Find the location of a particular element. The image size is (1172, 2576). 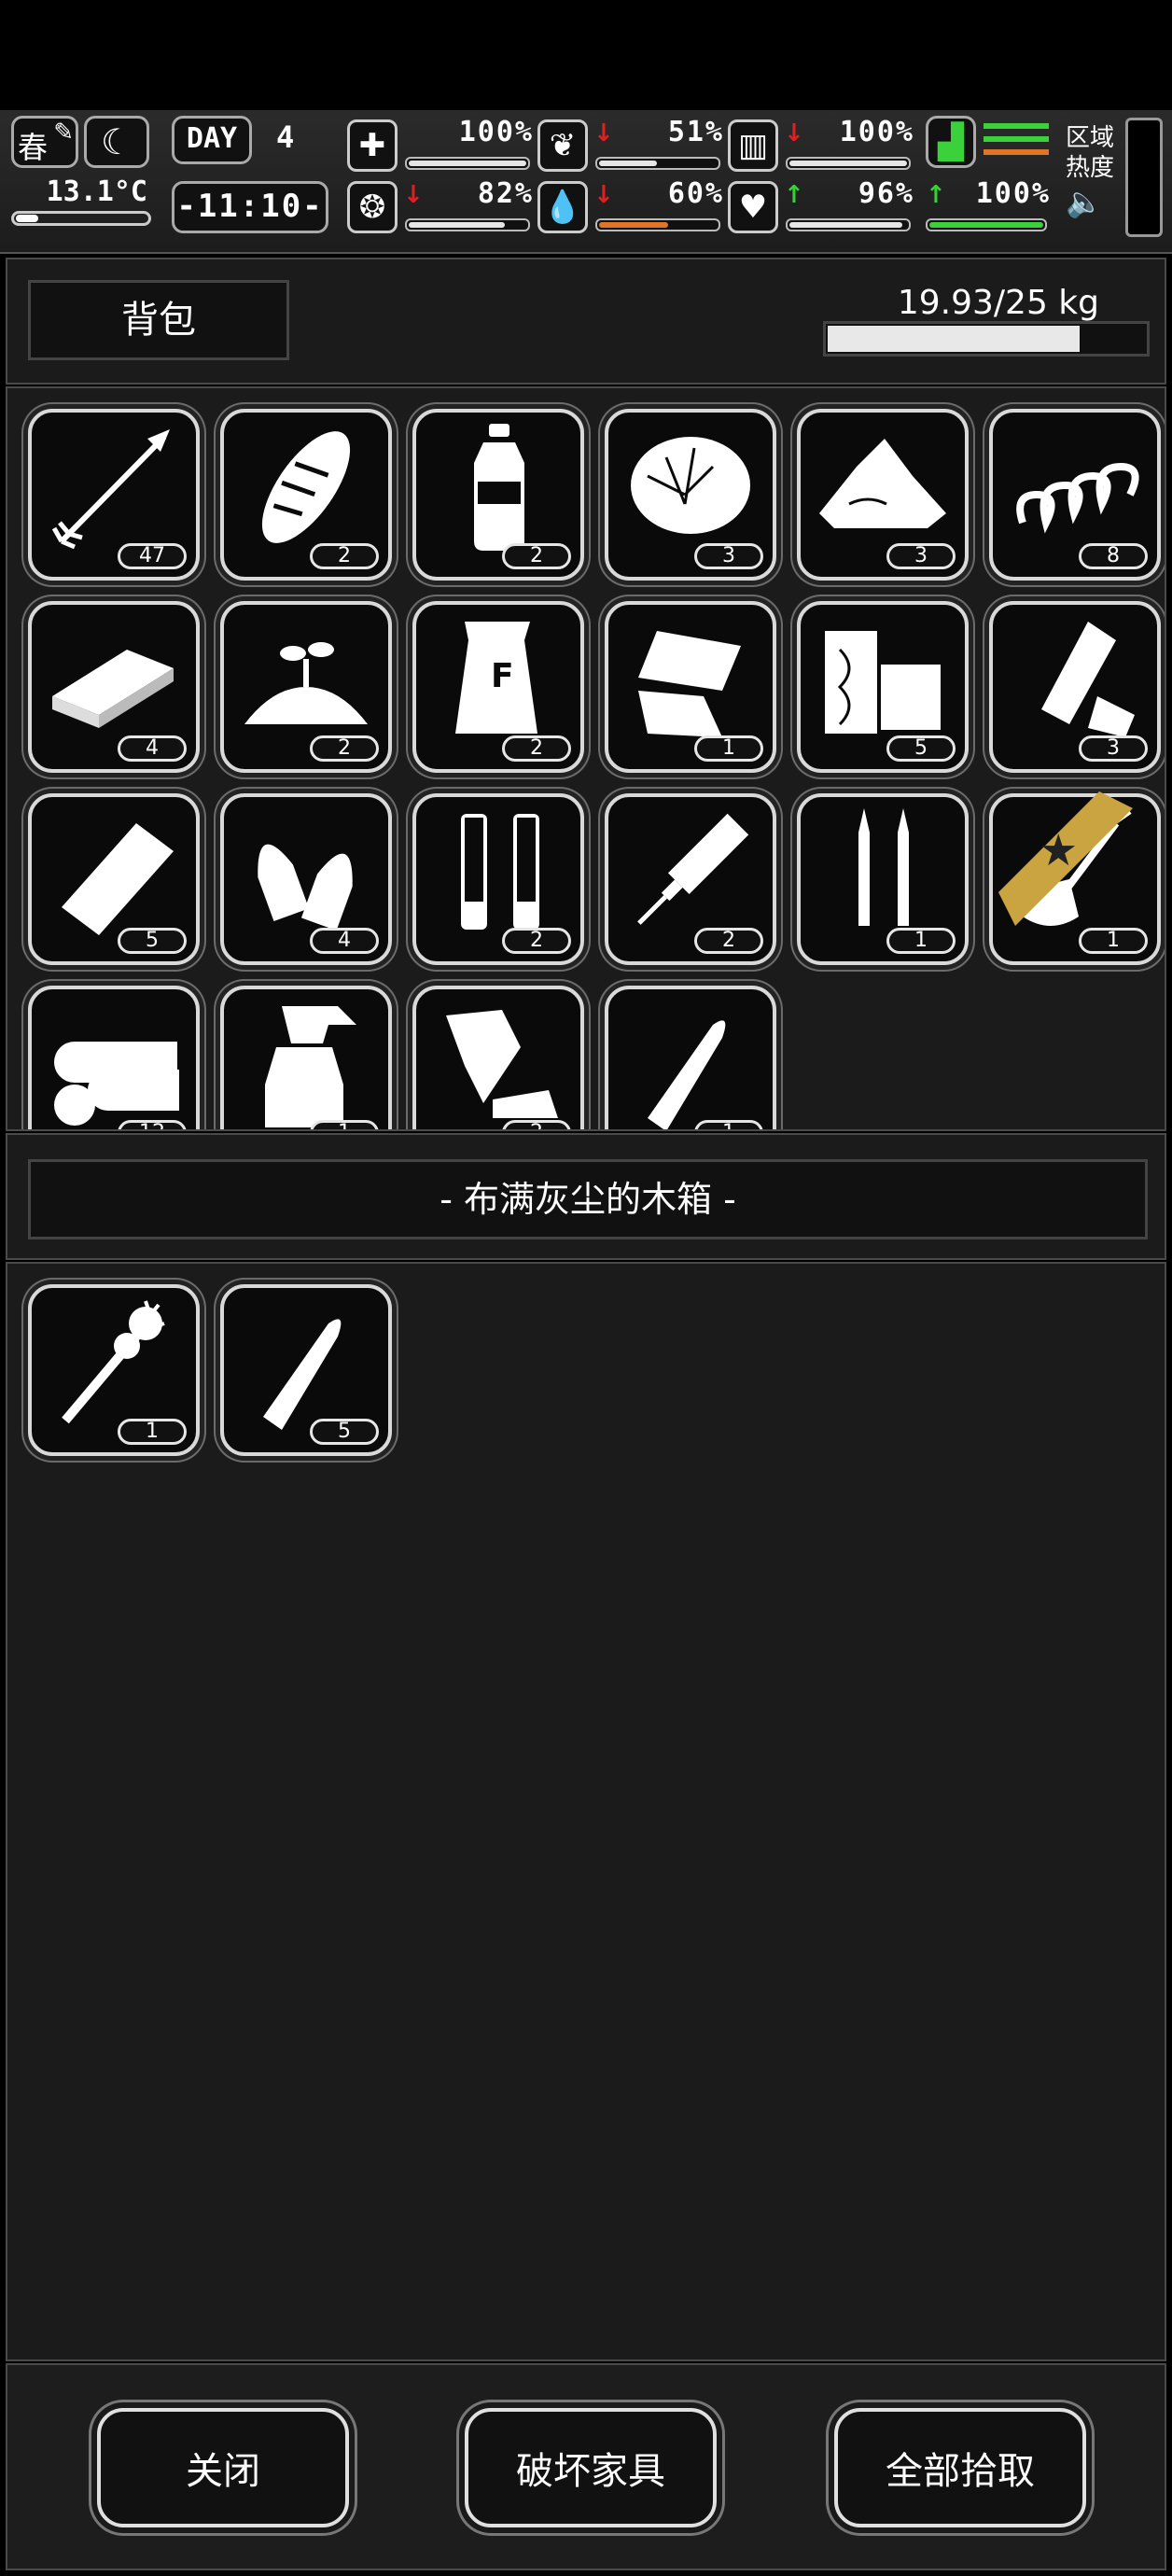

close-button: 关闭 is located at coordinates (223, 2467).